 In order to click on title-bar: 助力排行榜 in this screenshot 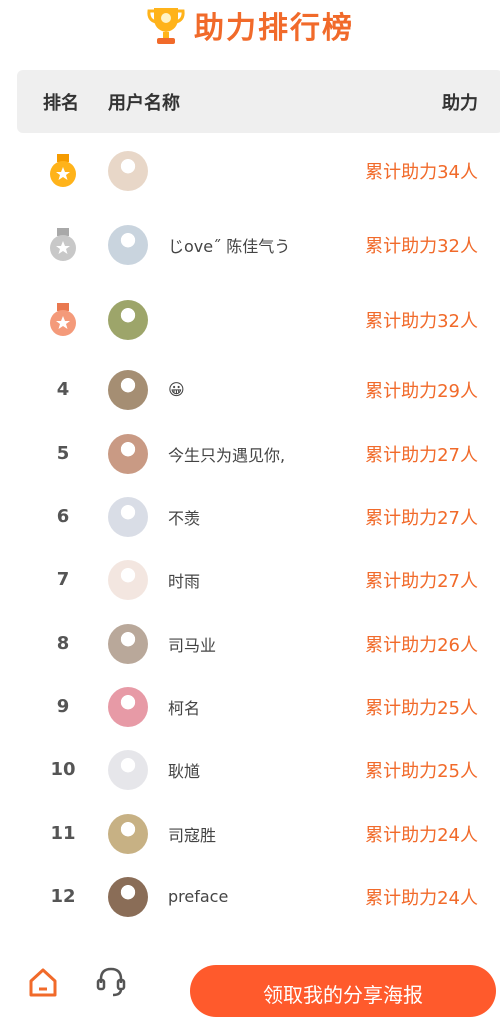, I will do `click(250, 25)`.